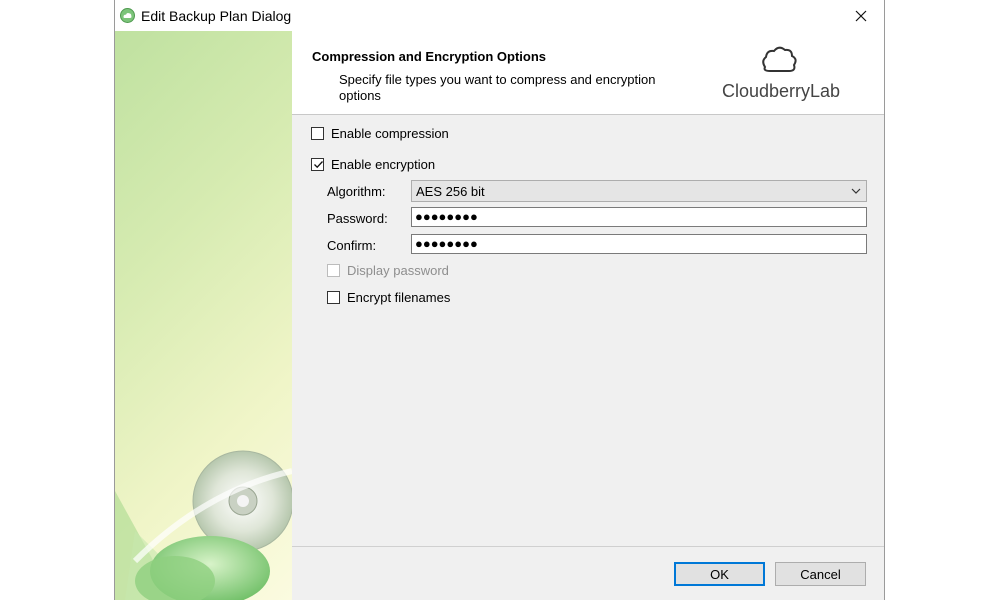 This screenshot has height=600, width=1000. I want to click on encrypt-filenames-label: Encrypt filenames, so click(399, 297).